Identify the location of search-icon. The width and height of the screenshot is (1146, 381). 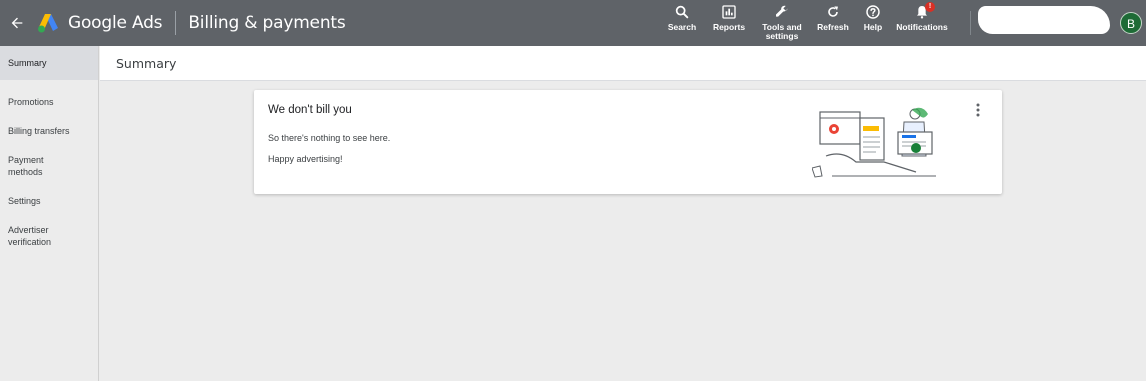
(682, 12).